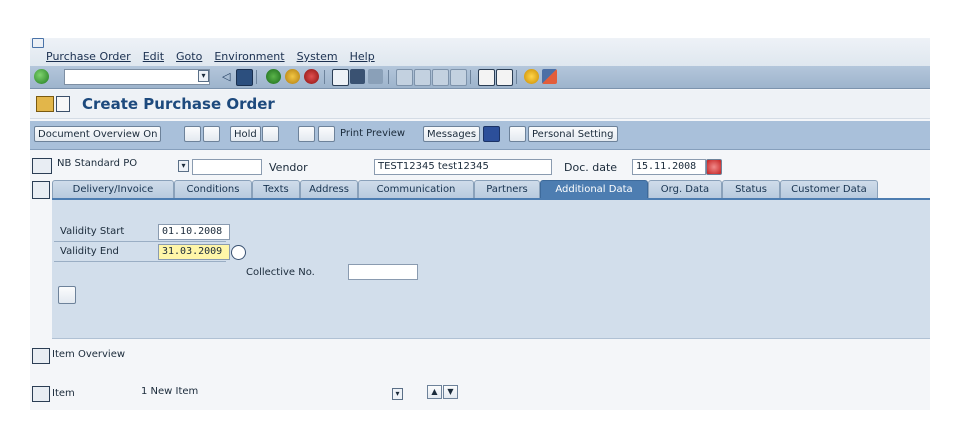 The height and width of the screenshot is (441, 964). I want to click on help-icon, so click(531, 76).